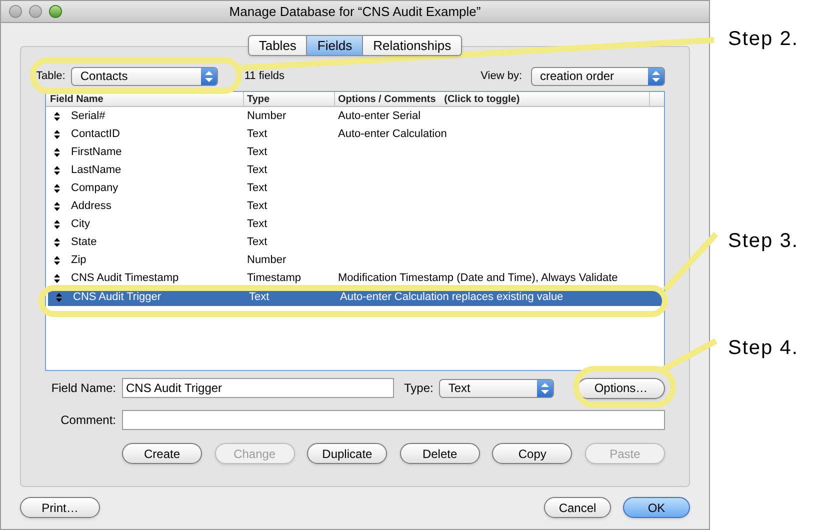 This screenshot has height=530, width=817. I want to click on field-name-cell-text: Serial#, so click(88, 116).